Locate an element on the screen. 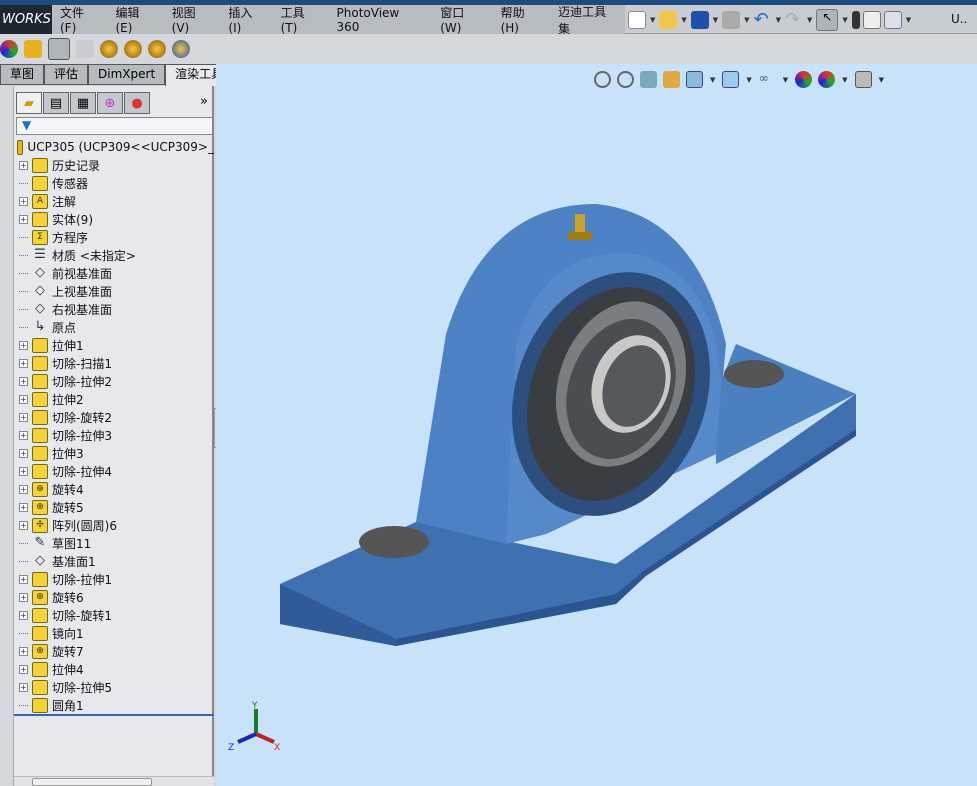  tree-item: + 切除-拉伸2 is located at coordinates (114, 381).